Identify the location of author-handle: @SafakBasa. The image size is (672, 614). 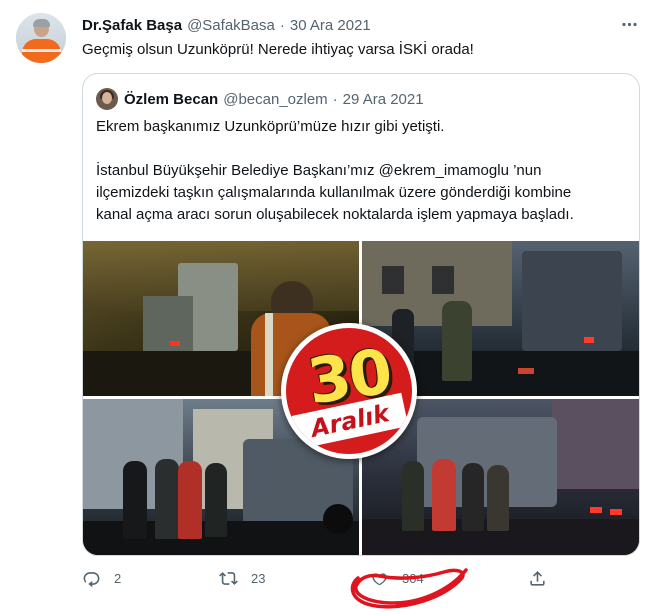
(231, 25).